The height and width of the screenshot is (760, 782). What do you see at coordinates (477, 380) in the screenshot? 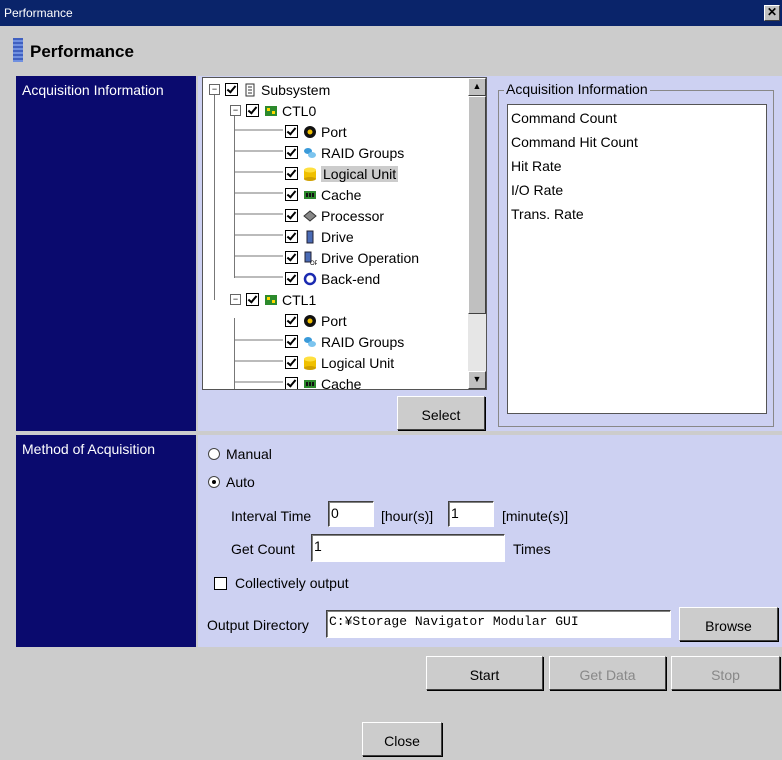
I see `scroll-down-icon: ▼` at bounding box center [477, 380].